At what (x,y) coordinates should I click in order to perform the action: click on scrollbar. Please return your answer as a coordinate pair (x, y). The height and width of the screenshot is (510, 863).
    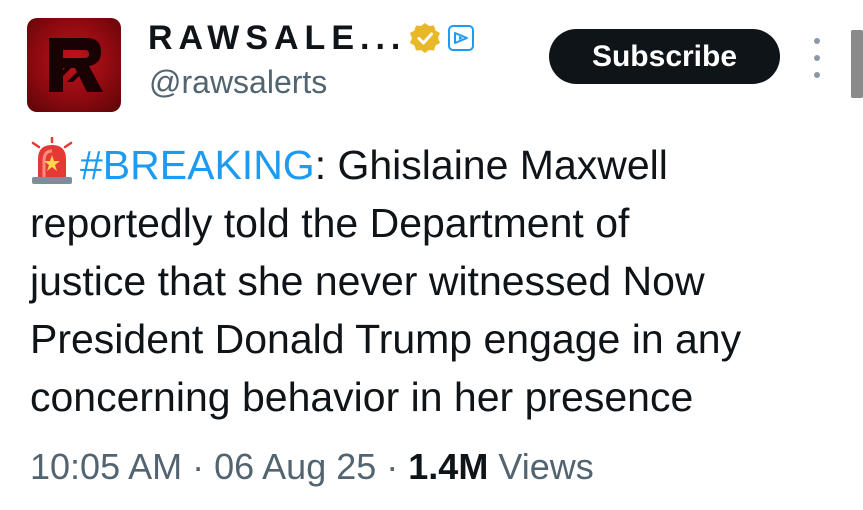
    Looking at the image, I should click on (857, 64).